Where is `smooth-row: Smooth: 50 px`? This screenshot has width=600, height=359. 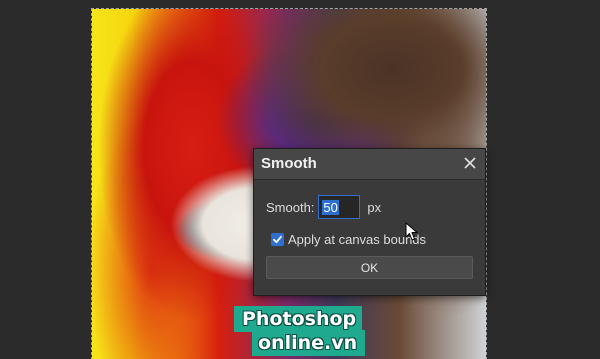 smooth-row: Smooth: 50 px is located at coordinates (323, 207).